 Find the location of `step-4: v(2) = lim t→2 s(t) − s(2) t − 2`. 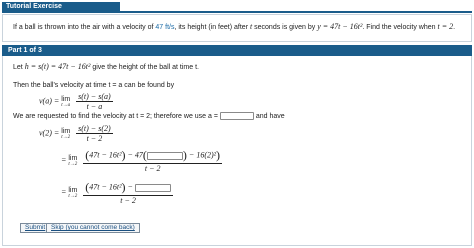

step-4: v(2) = lim t→2 s(t) − s(2) t − 2 is located at coordinates (77, 133).